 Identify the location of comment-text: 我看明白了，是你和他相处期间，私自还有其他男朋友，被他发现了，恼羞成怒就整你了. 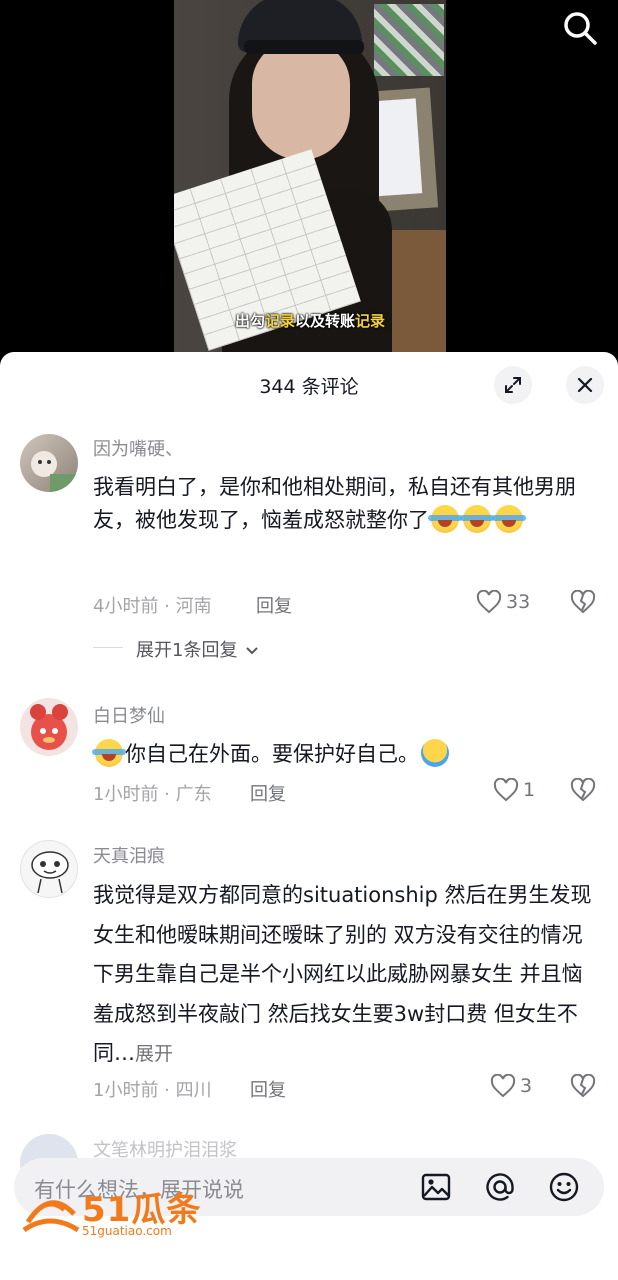
(334, 504).